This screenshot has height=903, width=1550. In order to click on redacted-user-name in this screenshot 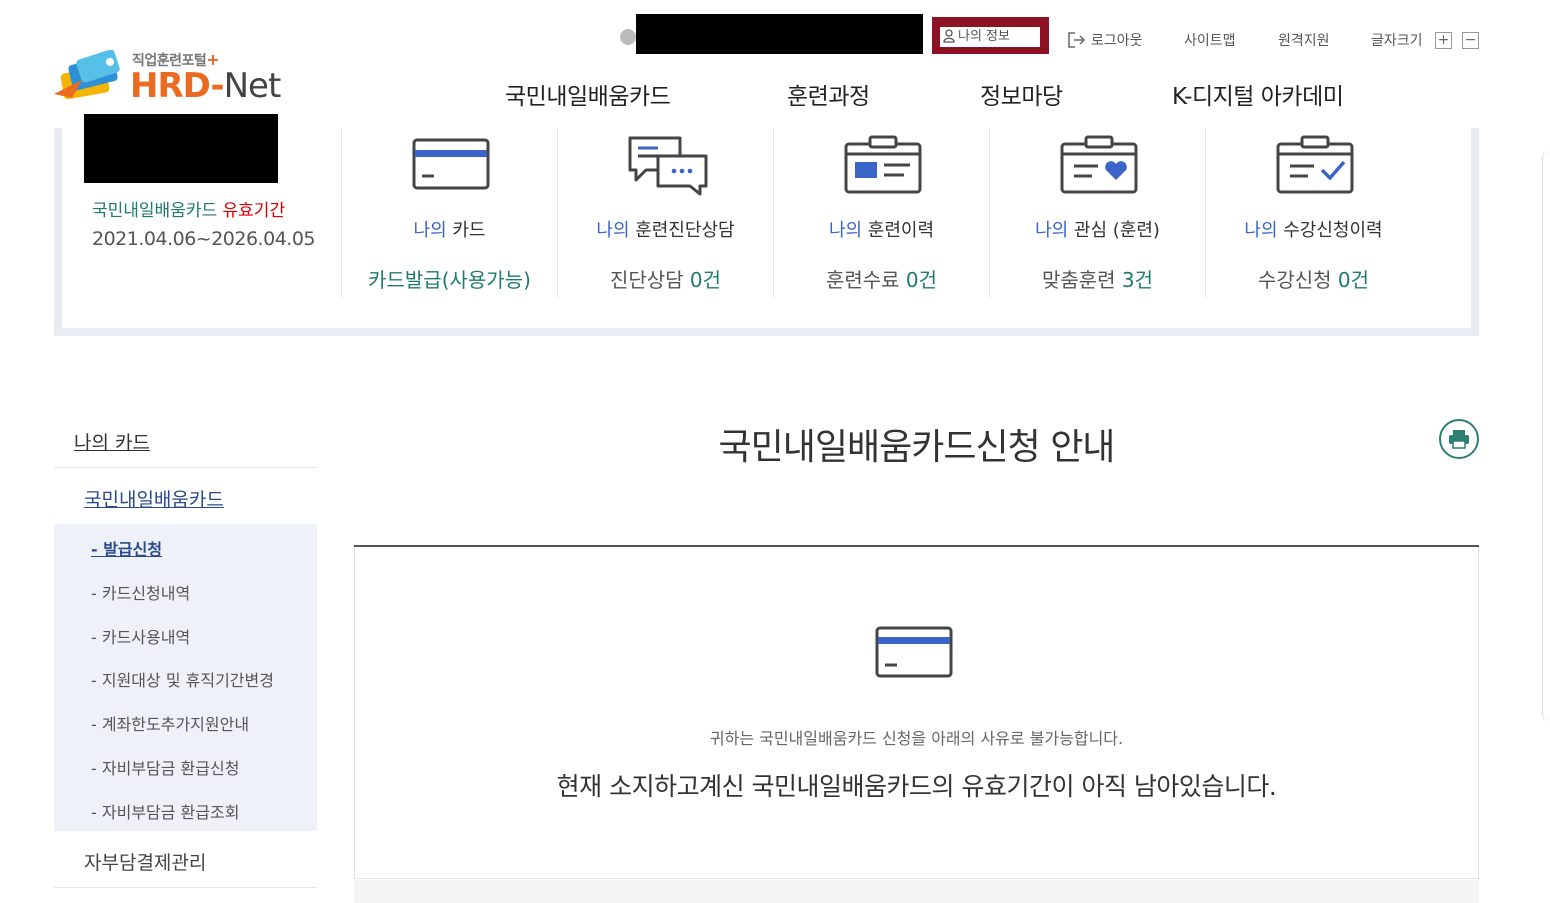, I will do `click(181, 148)`.